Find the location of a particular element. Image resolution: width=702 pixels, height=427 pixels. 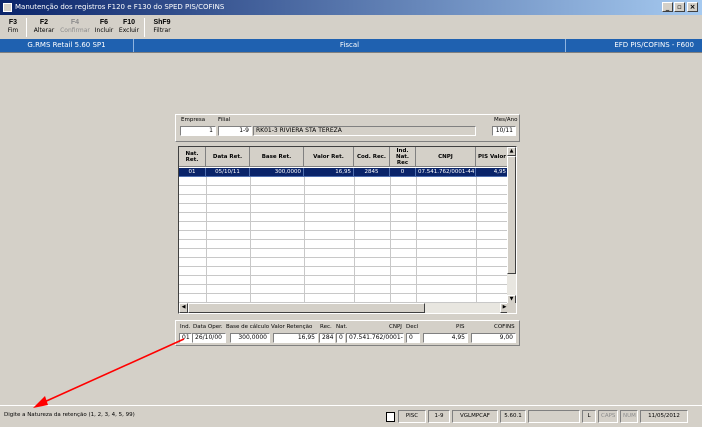

filial-label: Filial is located at coordinates (224, 120).